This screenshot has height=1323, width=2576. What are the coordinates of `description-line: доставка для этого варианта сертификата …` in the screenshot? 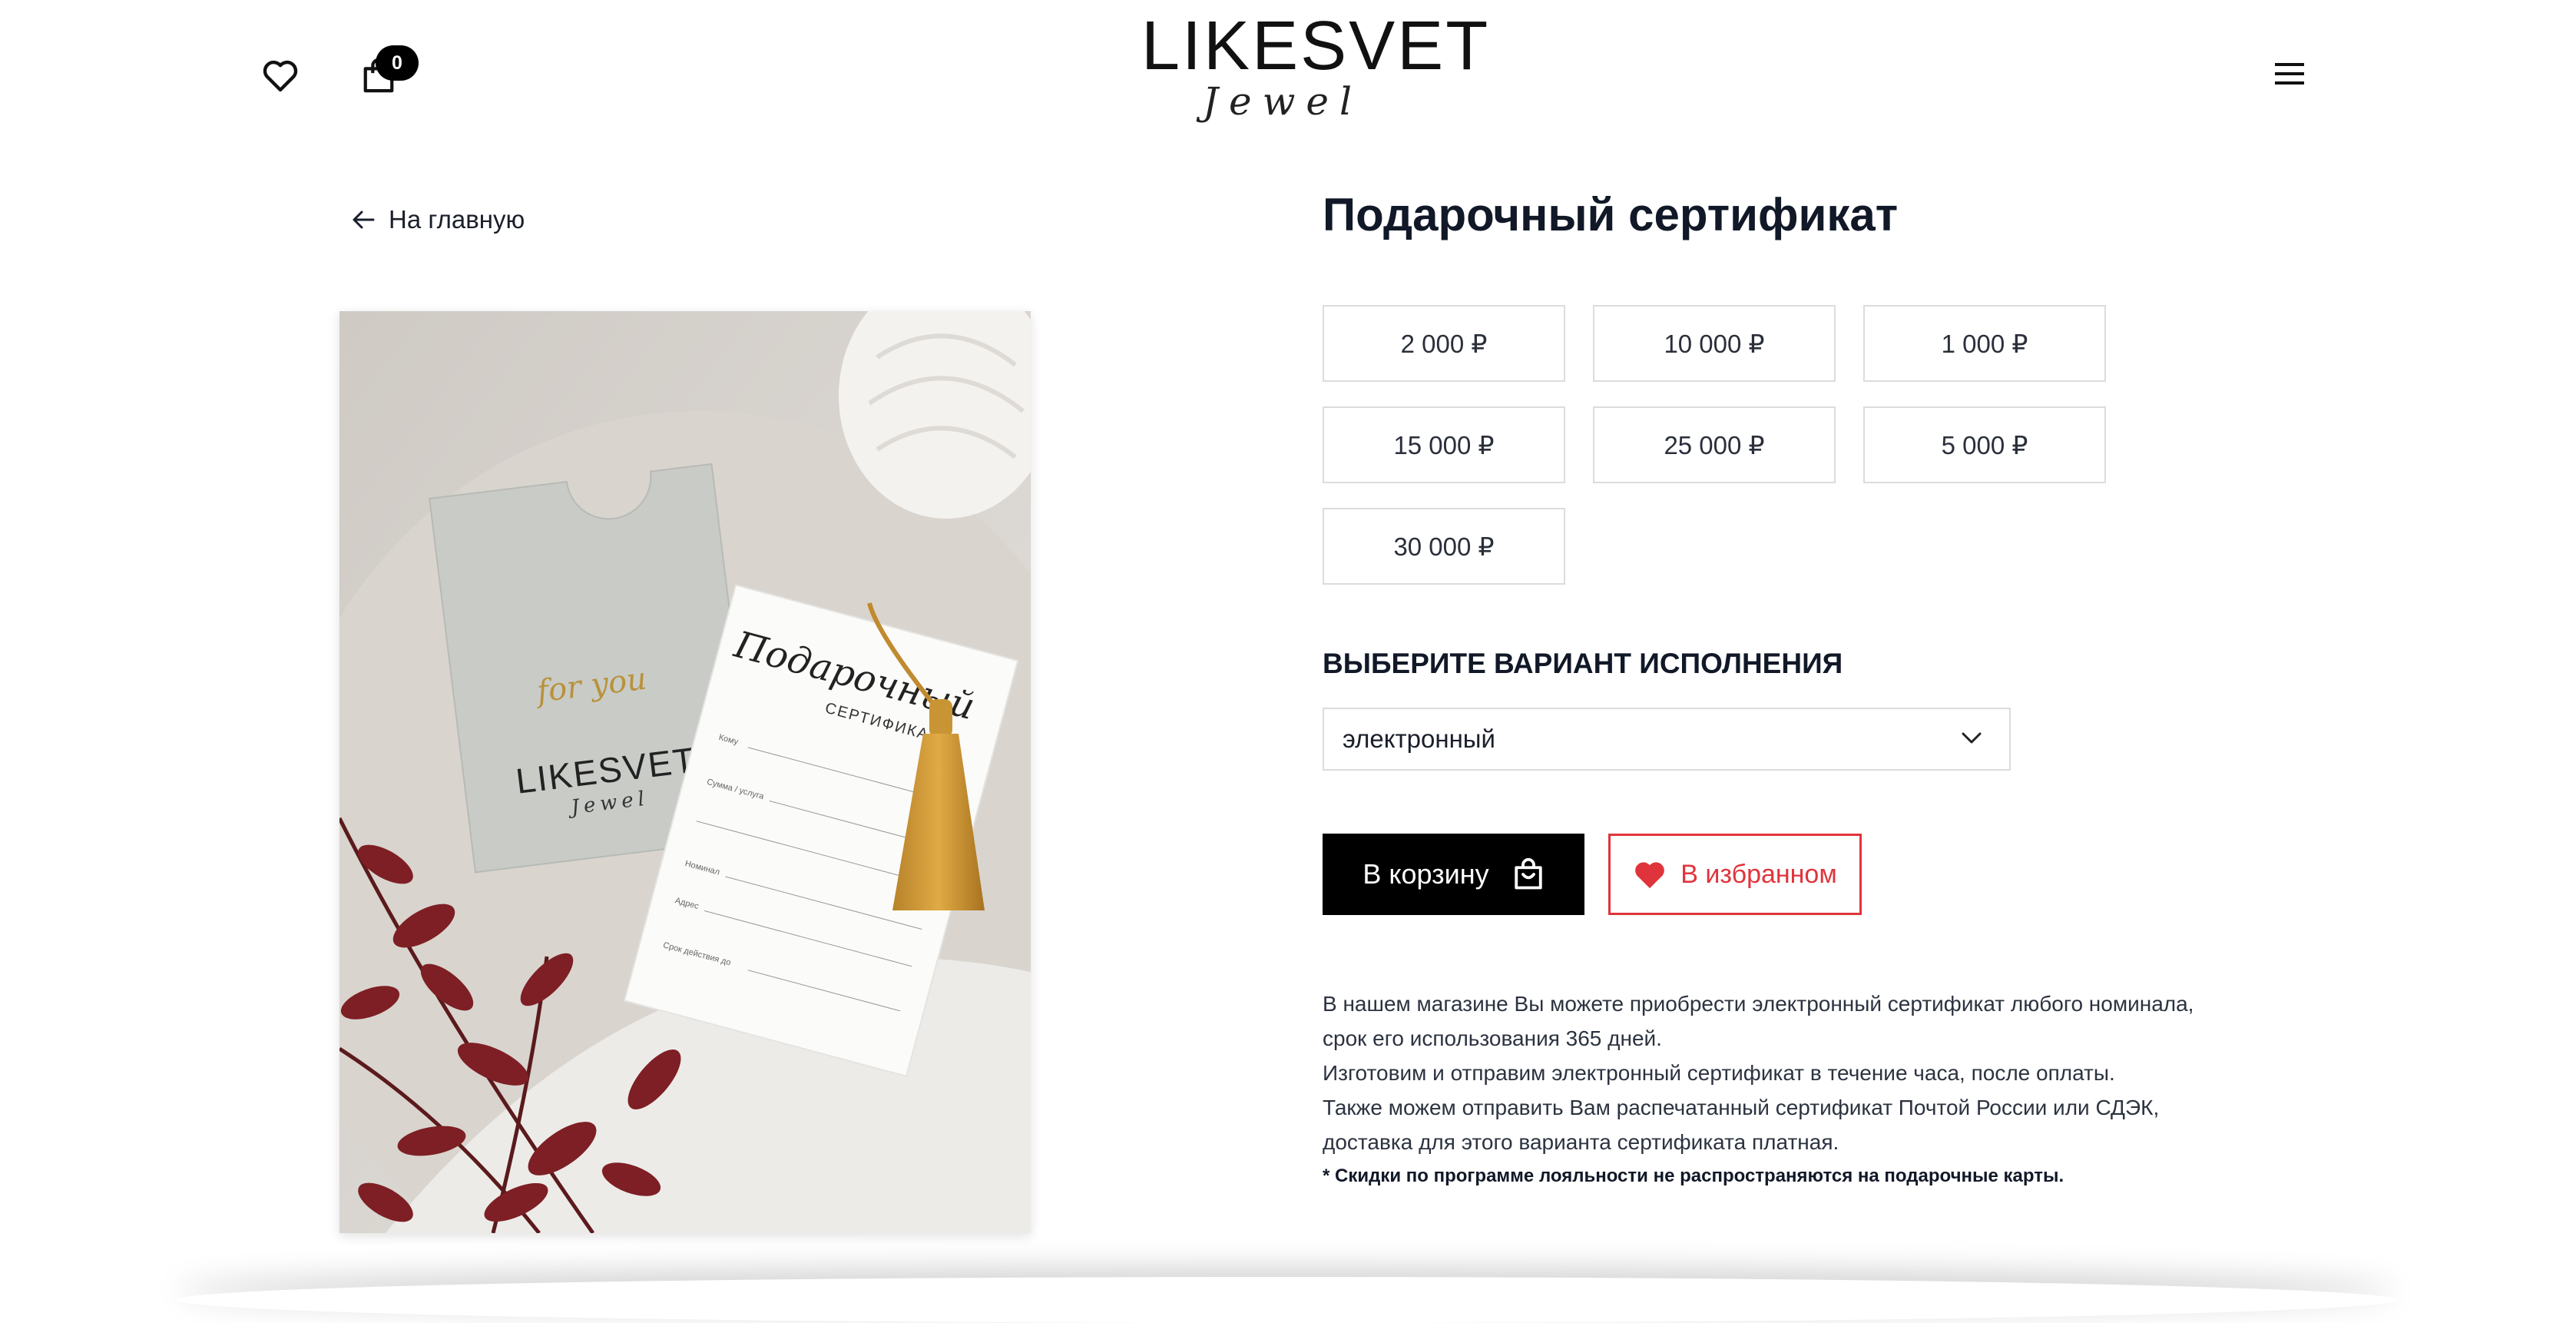 It's located at (1581, 1142).